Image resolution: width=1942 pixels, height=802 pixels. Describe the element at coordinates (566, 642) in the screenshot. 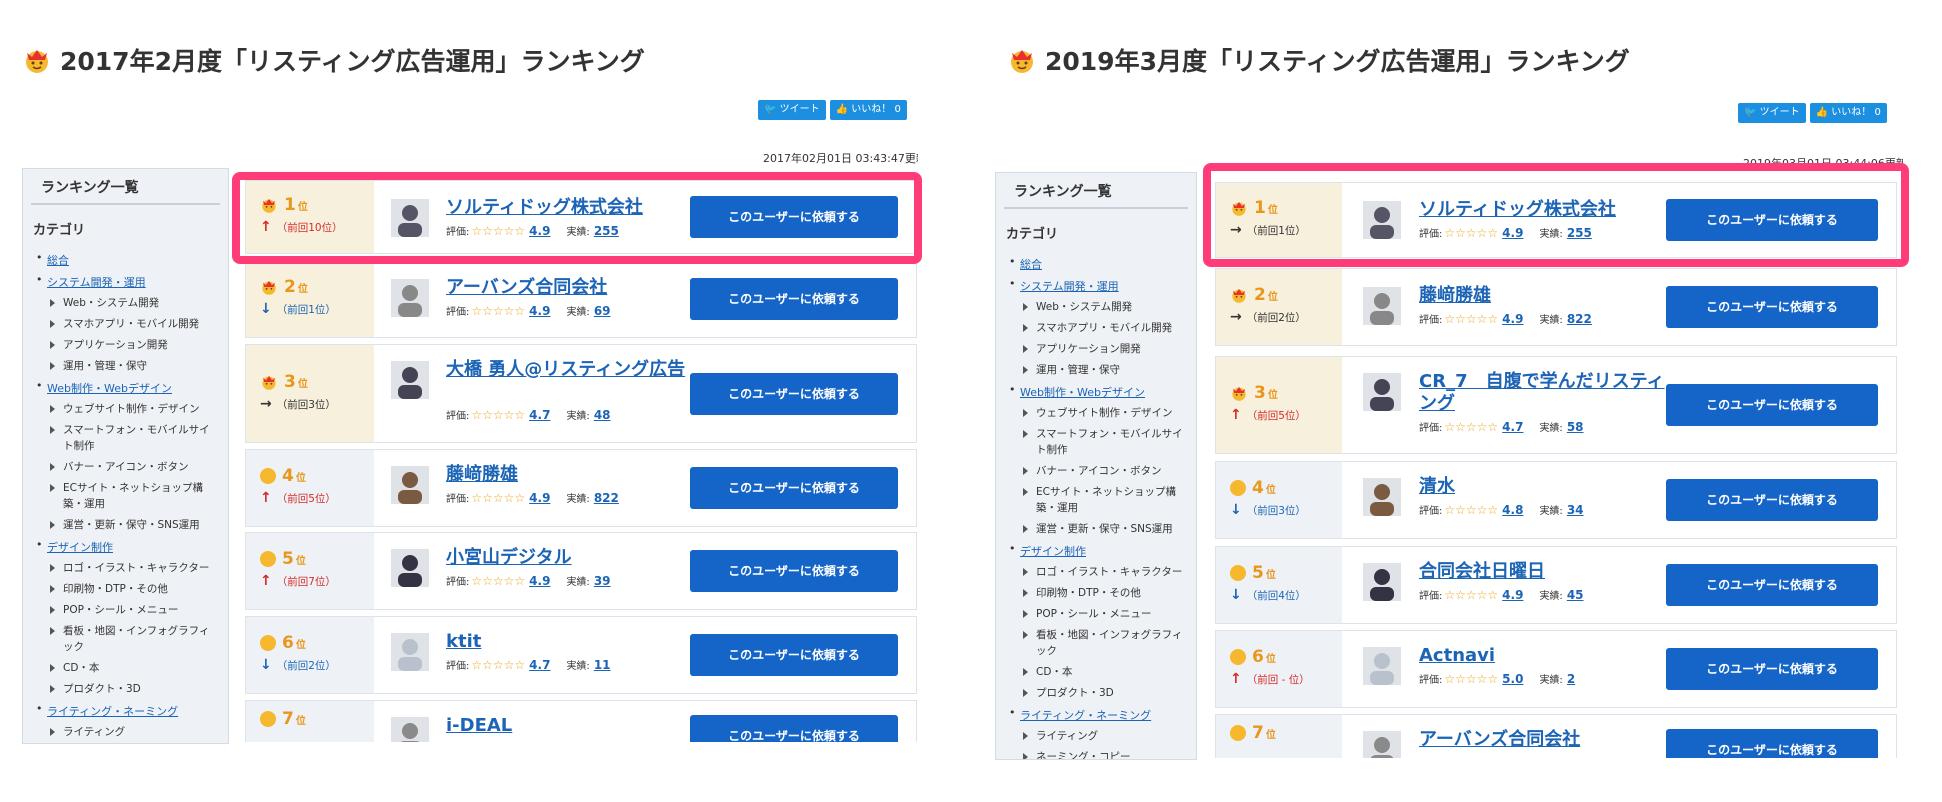

I see `user-name-link: ktit` at that location.